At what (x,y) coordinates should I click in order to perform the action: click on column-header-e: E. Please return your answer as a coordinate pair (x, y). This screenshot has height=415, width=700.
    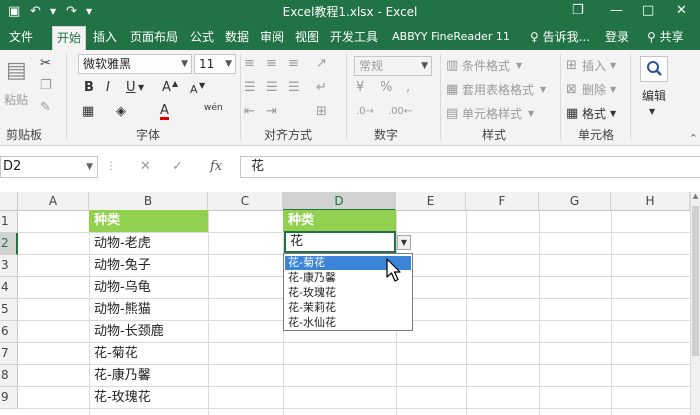
    Looking at the image, I should click on (431, 201).